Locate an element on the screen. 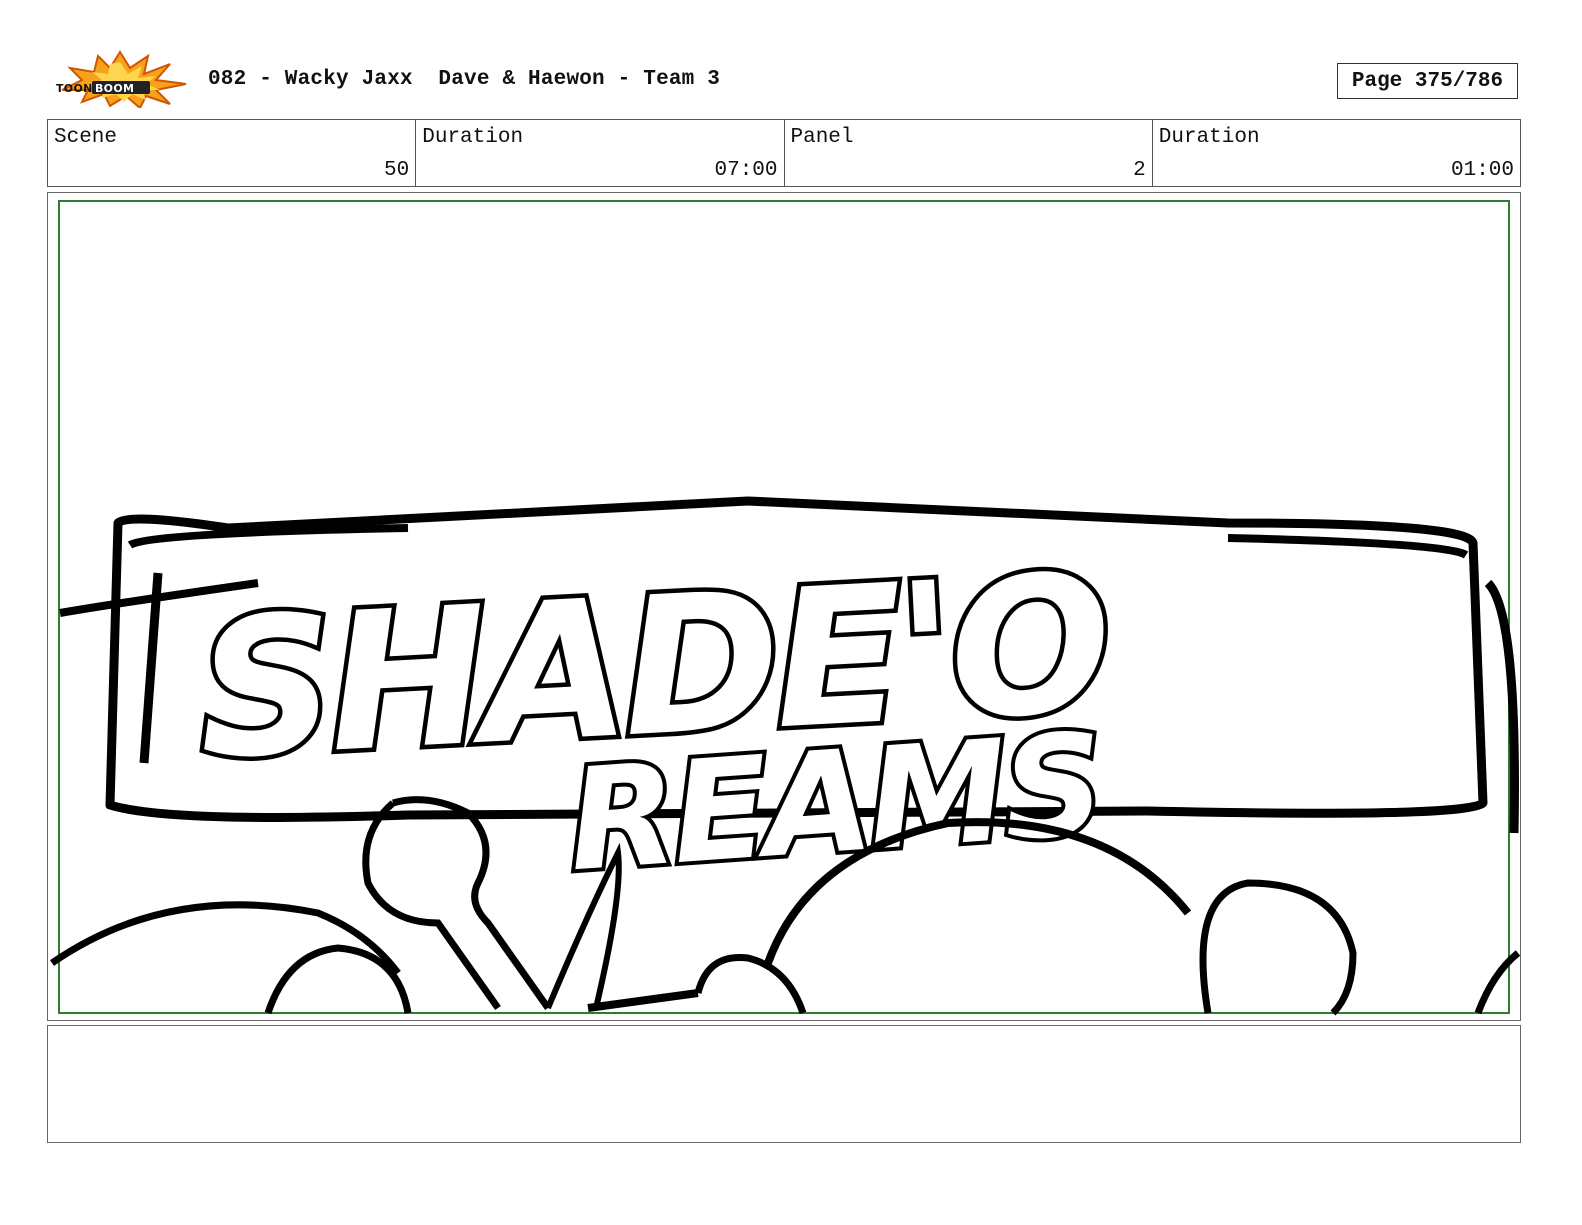 The width and height of the screenshot is (1582, 1225). panel-duration-value: 01:00 is located at coordinates (1482, 170).